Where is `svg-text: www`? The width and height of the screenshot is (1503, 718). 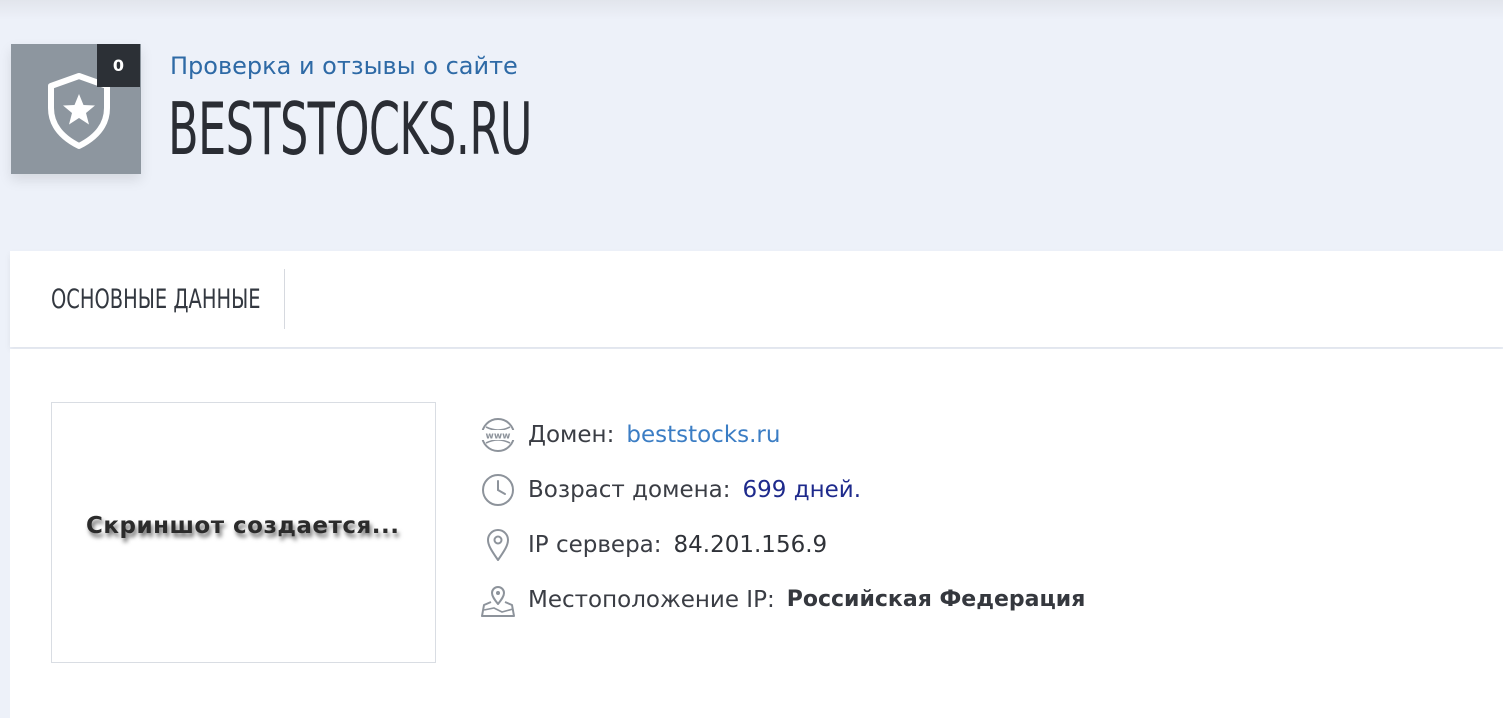 svg-text: www is located at coordinates (498, 436).